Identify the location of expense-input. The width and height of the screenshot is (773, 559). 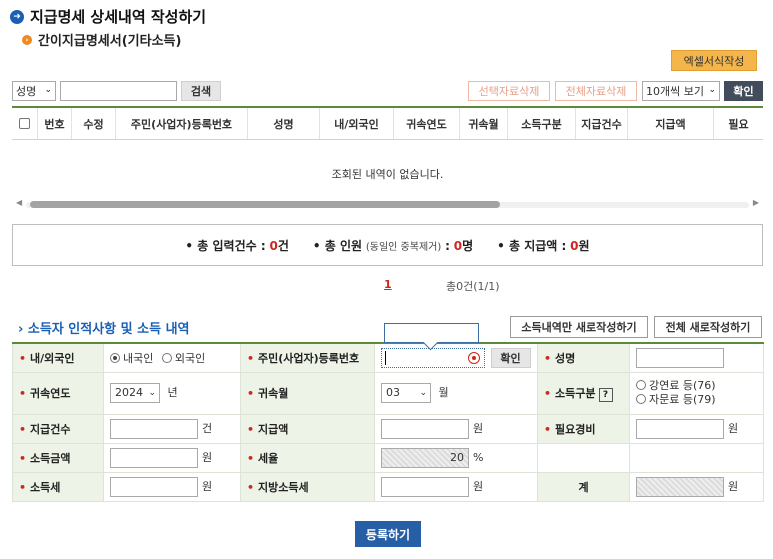
(680, 428).